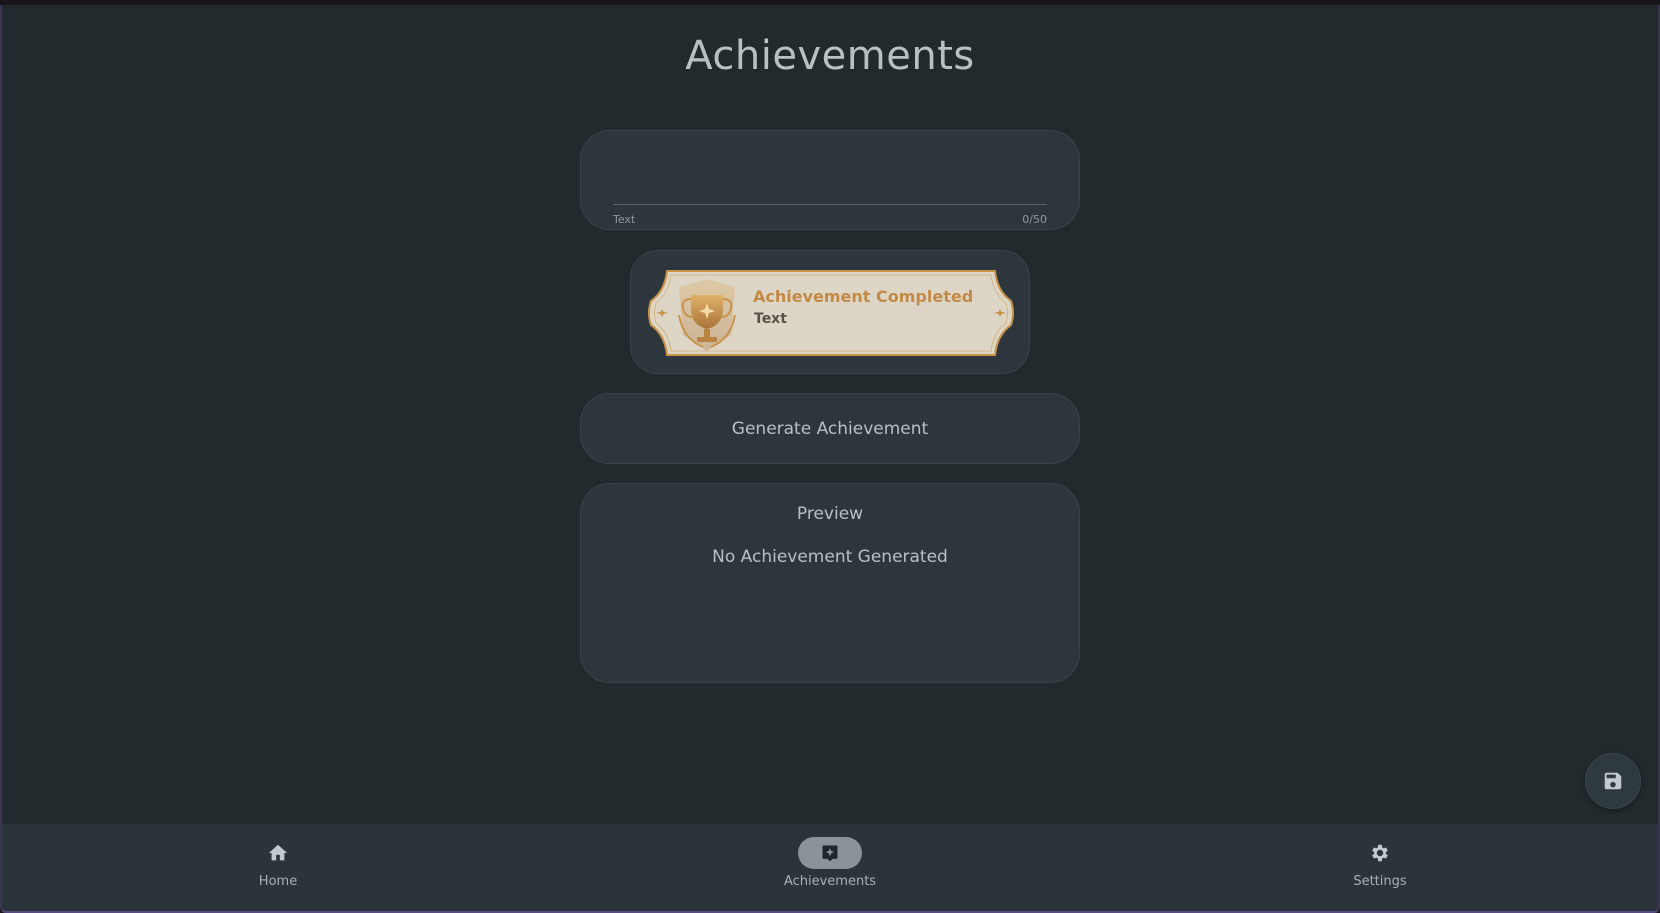 This screenshot has height=913, width=1660. I want to click on nav-label-home: Home, so click(278, 881).